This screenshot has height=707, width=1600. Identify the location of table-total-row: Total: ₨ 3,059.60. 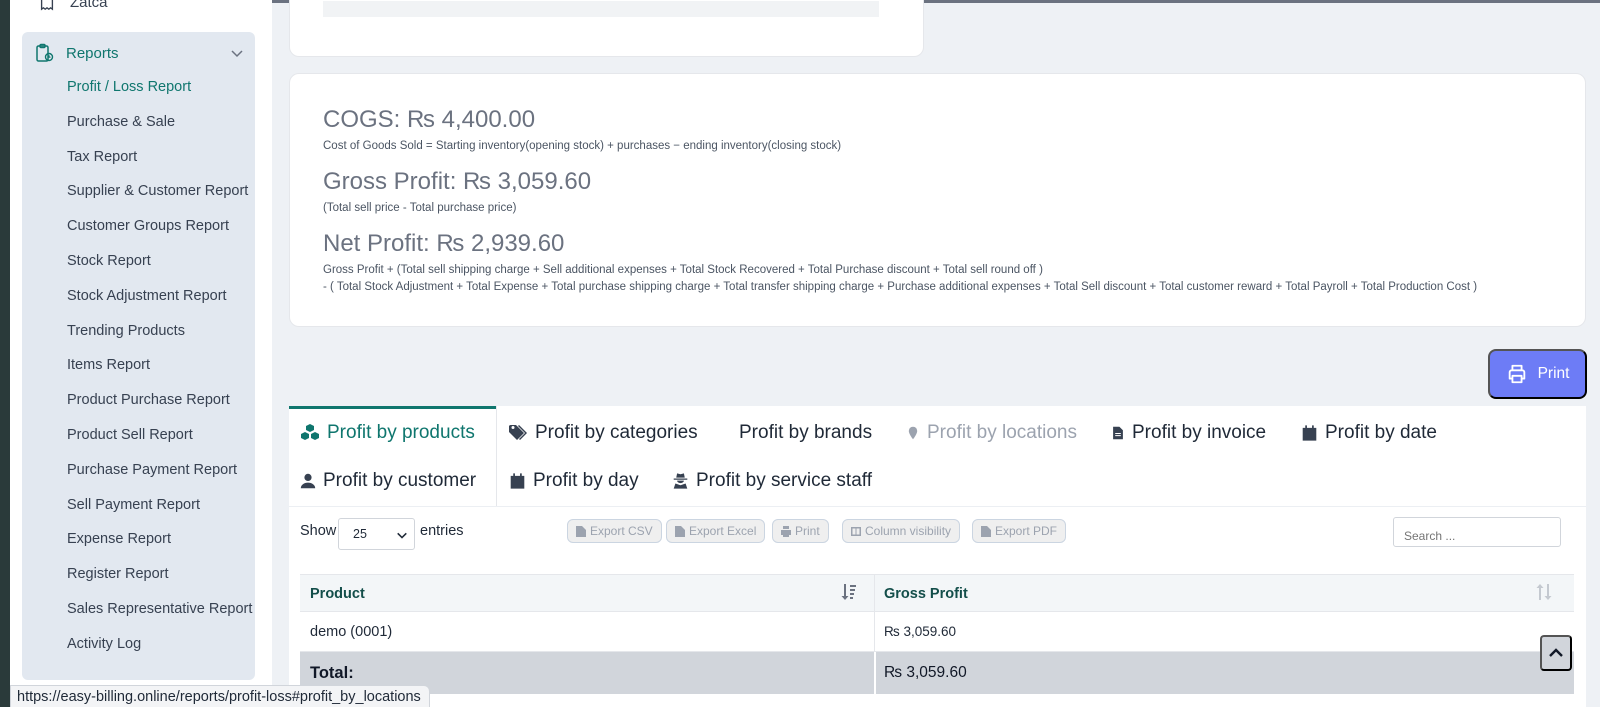
(937, 673).